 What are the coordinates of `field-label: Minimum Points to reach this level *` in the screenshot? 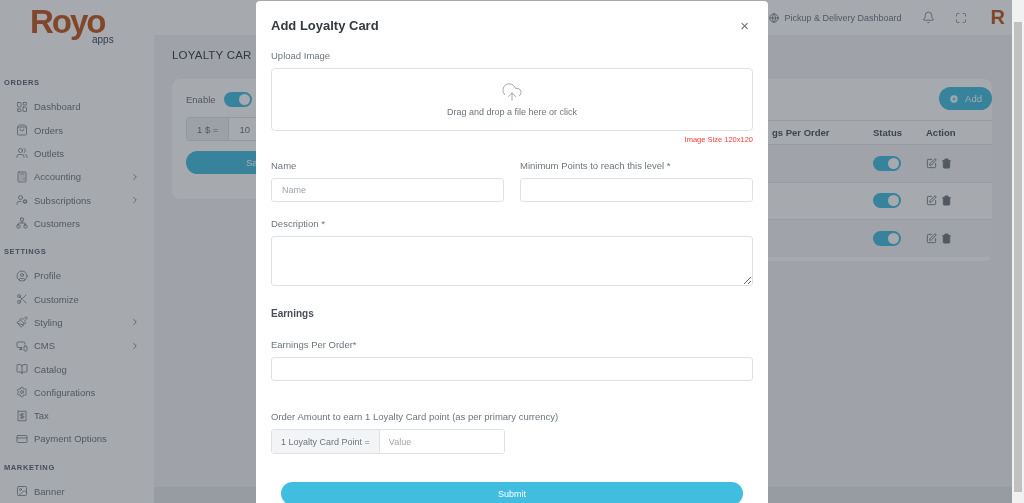 It's located at (596, 165).